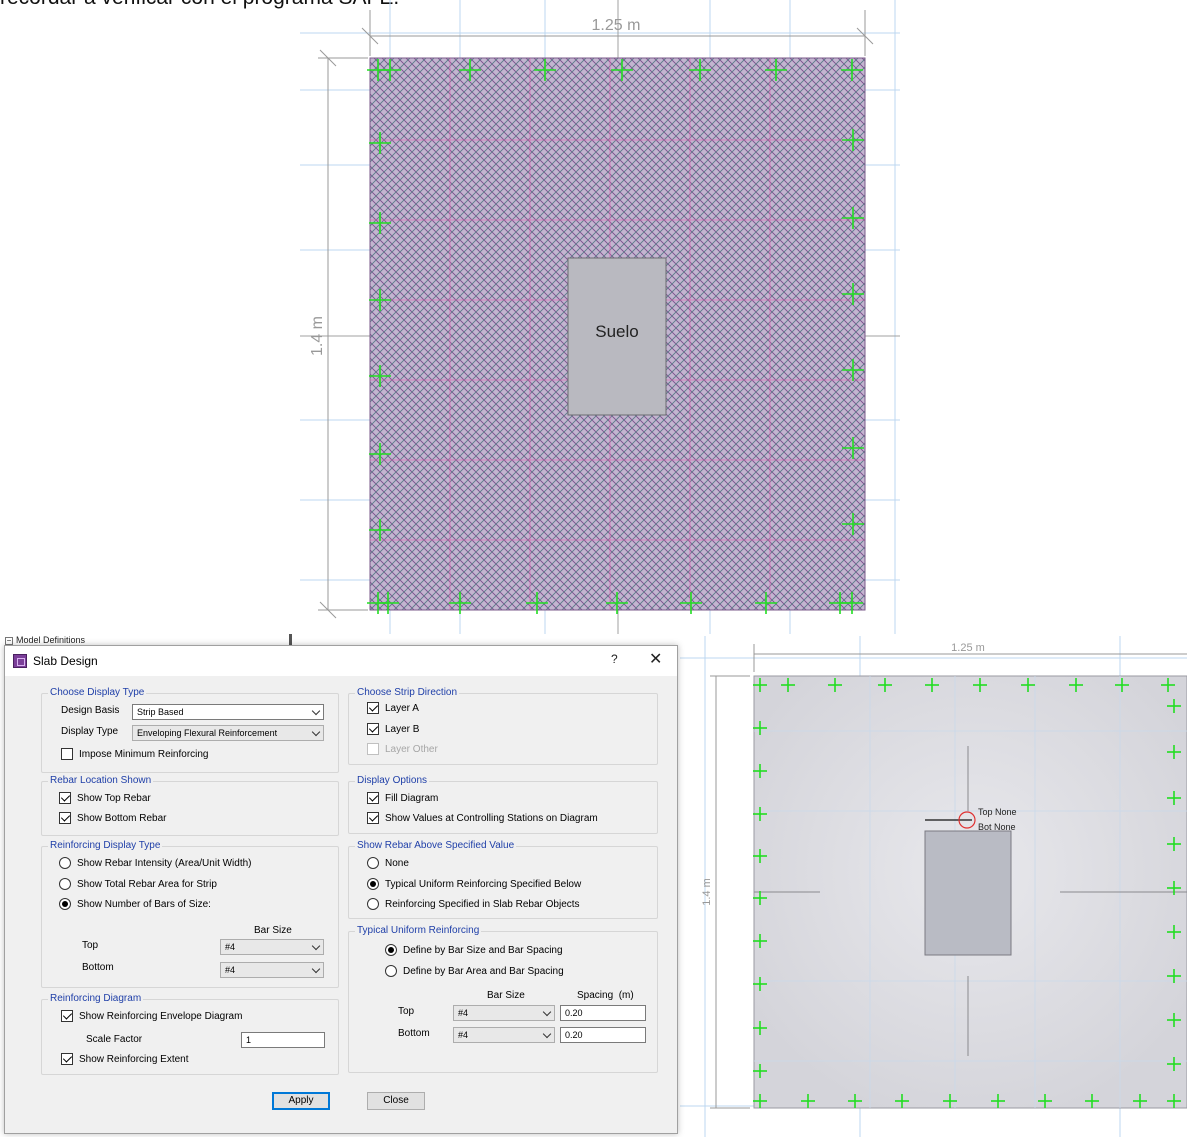  What do you see at coordinates (614, 659) in the screenshot?
I see `help-button: ?` at bounding box center [614, 659].